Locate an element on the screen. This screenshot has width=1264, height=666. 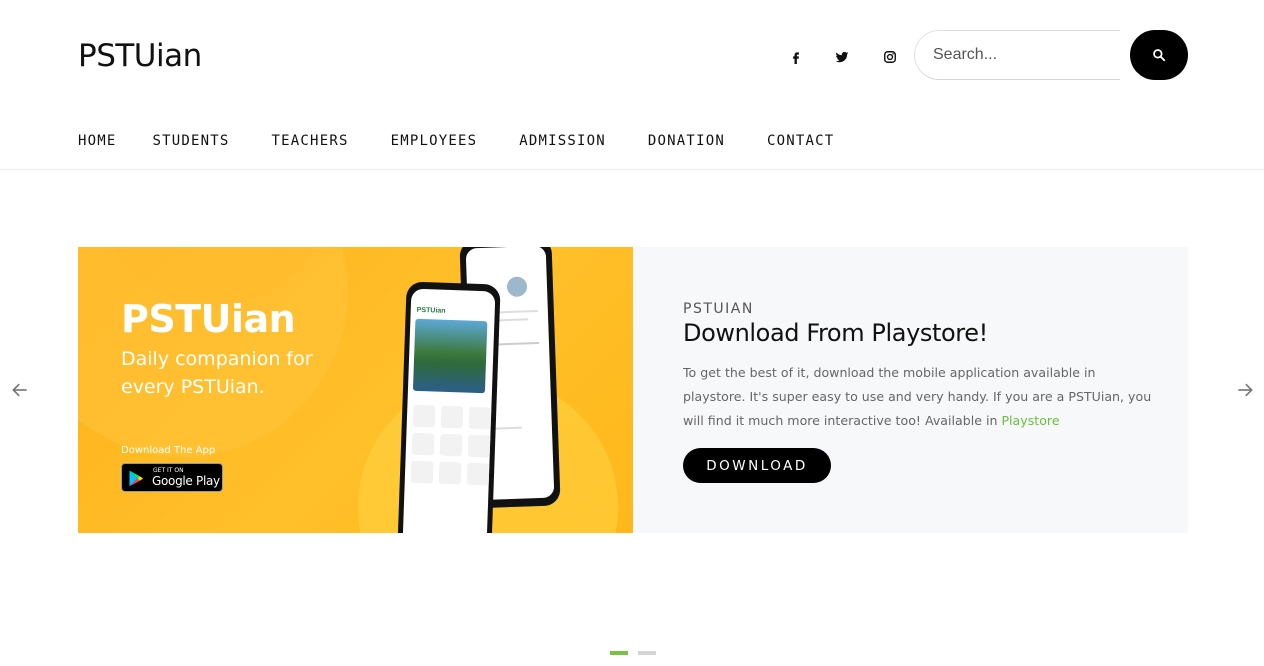
search-box is located at coordinates (1017, 55).